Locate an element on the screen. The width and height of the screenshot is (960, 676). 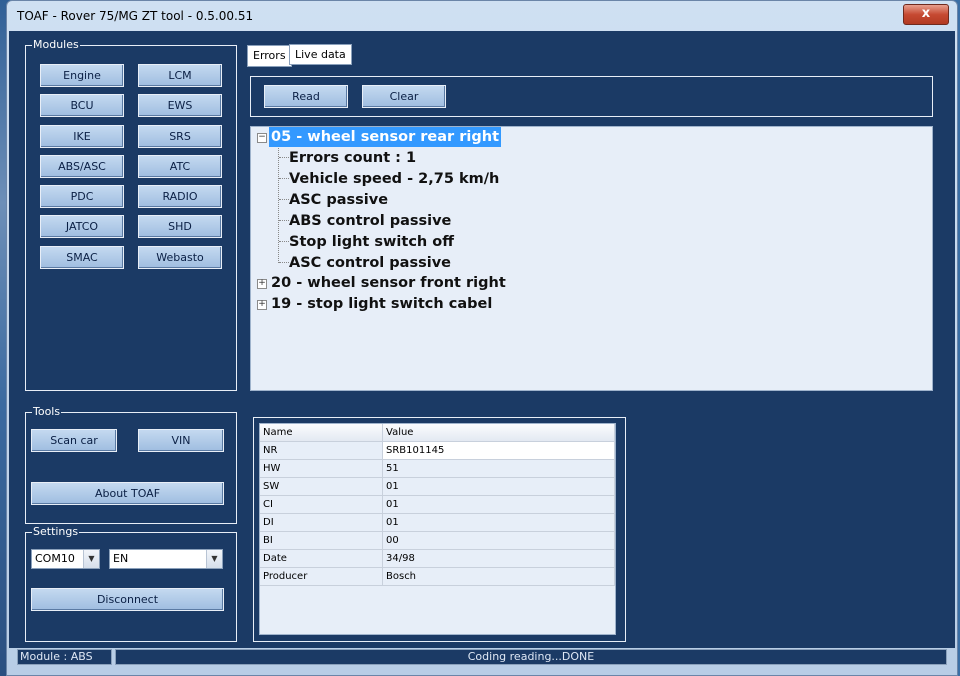
table-row-value: 34/98 is located at coordinates (499, 559).